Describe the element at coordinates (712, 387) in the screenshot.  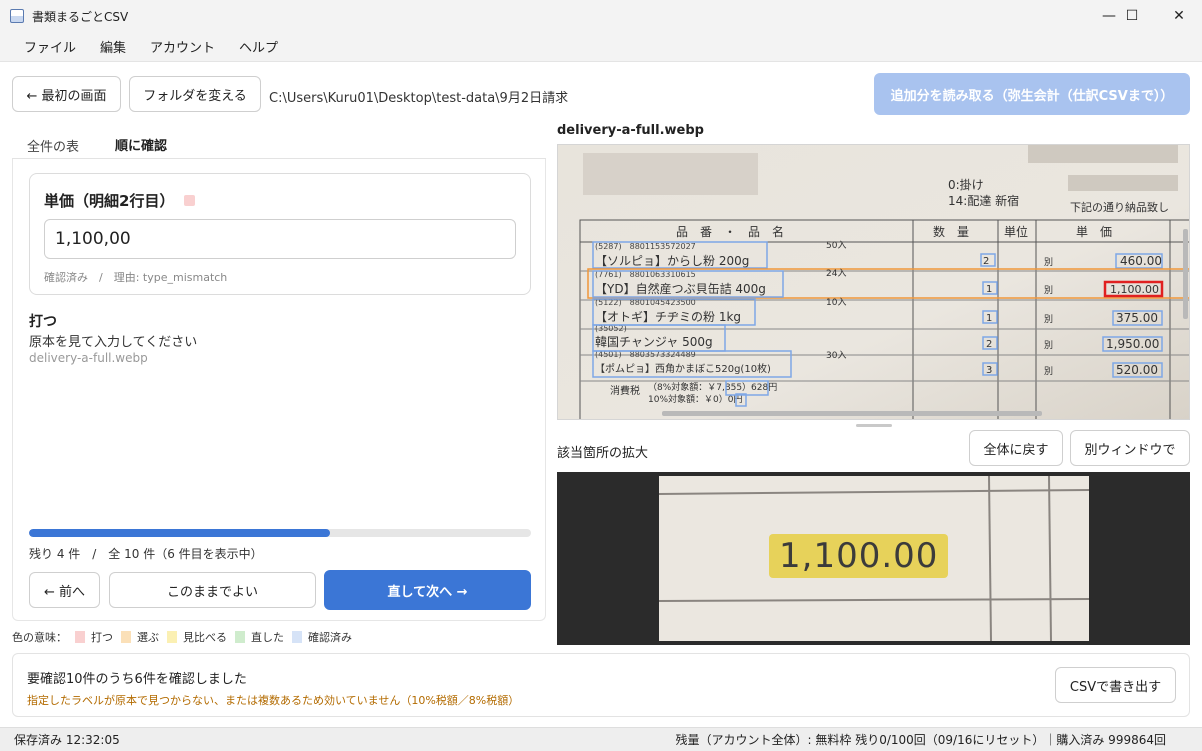
I see `invoice-tax-line-8: （8%対象額：￥7,855）628円` at that location.